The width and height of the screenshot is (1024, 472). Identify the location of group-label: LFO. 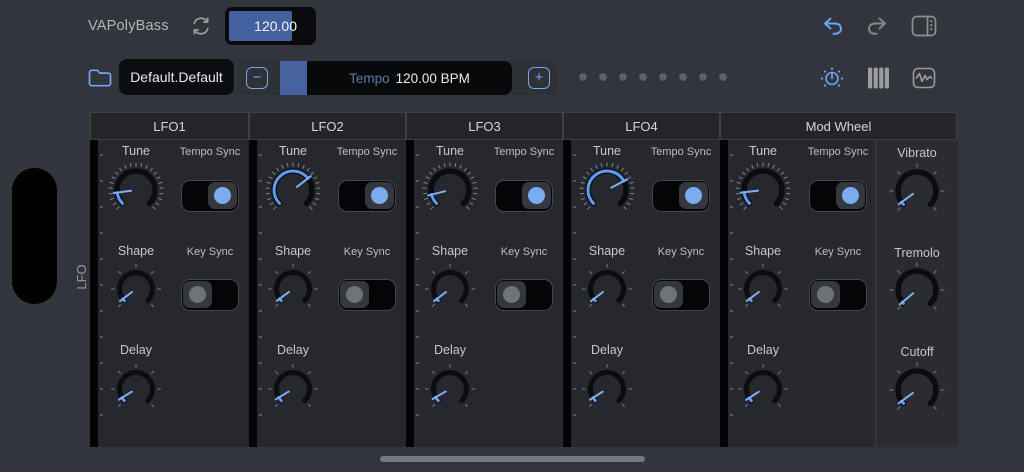
(81, 277).